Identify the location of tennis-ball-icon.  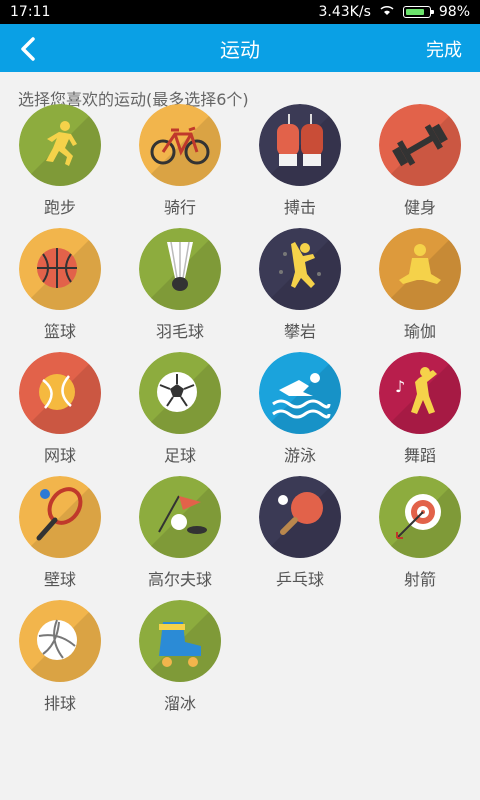
(60, 393).